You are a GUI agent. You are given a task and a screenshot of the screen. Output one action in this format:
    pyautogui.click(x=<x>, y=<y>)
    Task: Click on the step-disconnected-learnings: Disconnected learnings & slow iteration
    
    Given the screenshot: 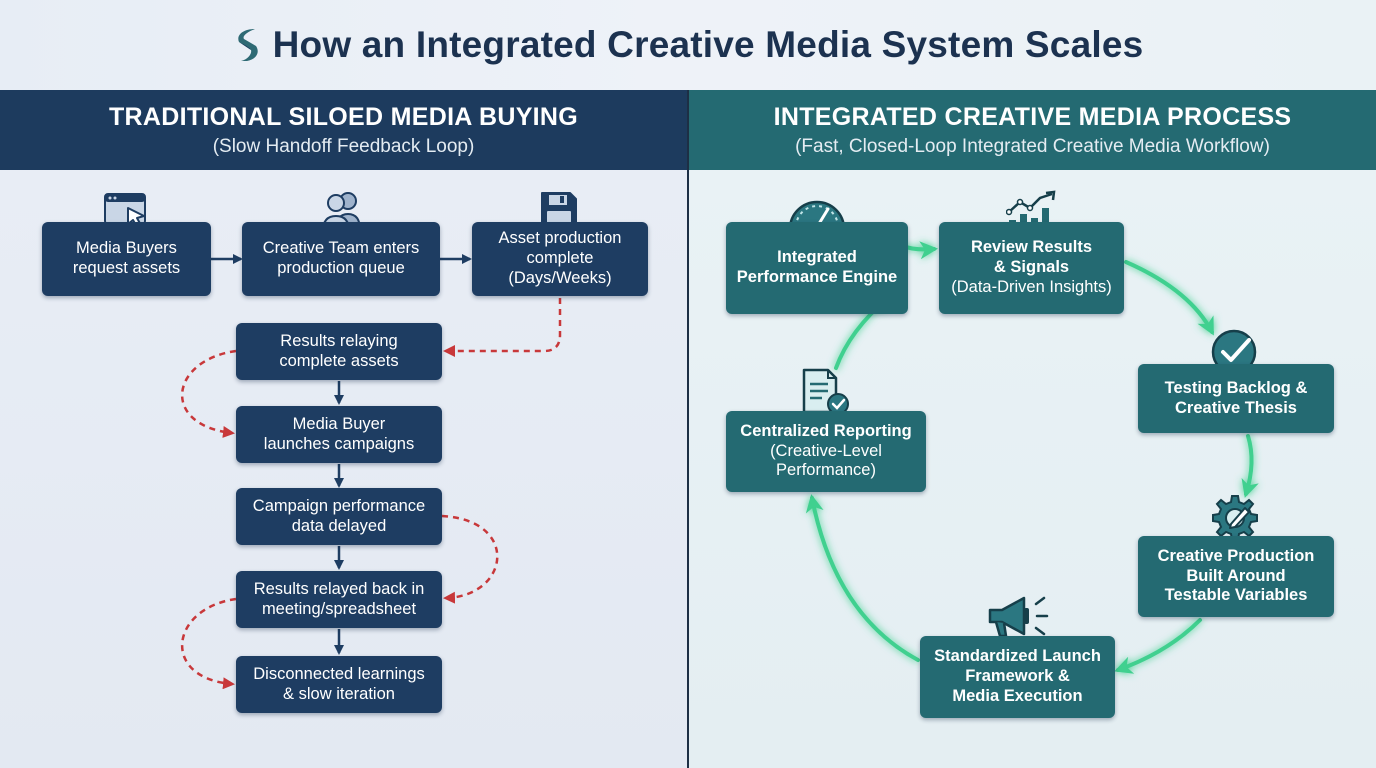 What is the action you would take?
    pyautogui.click(x=339, y=684)
    